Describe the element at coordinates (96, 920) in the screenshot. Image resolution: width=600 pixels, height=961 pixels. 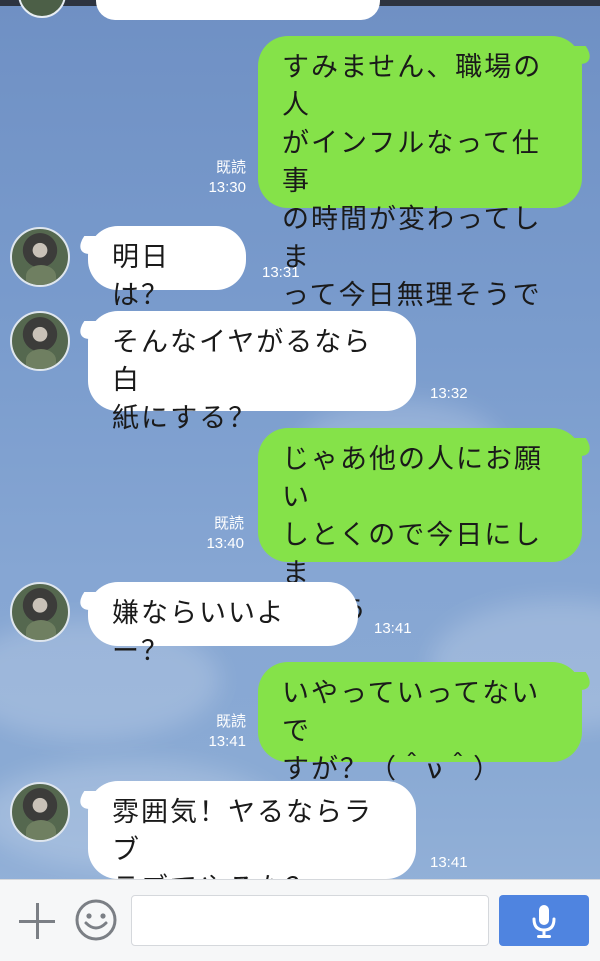
I see `smiley-icon` at that location.